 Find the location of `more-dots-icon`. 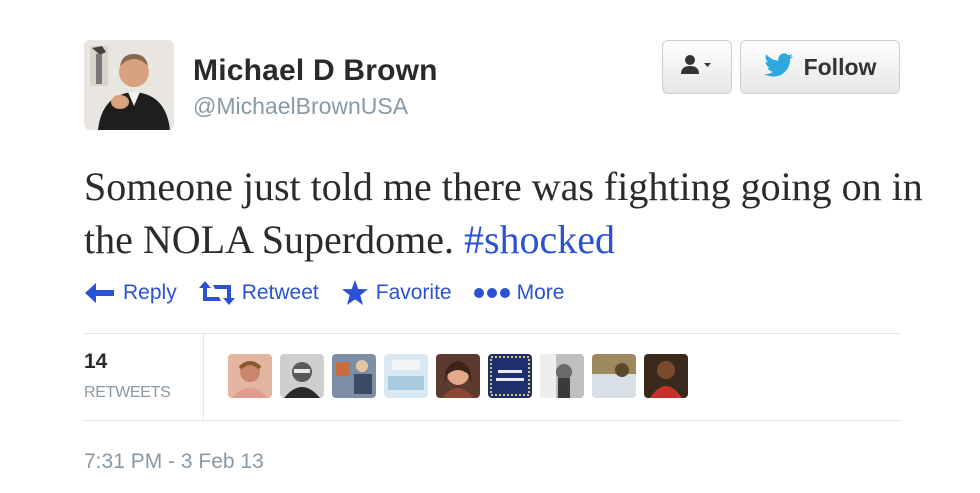

more-dots-icon is located at coordinates (491, 293).